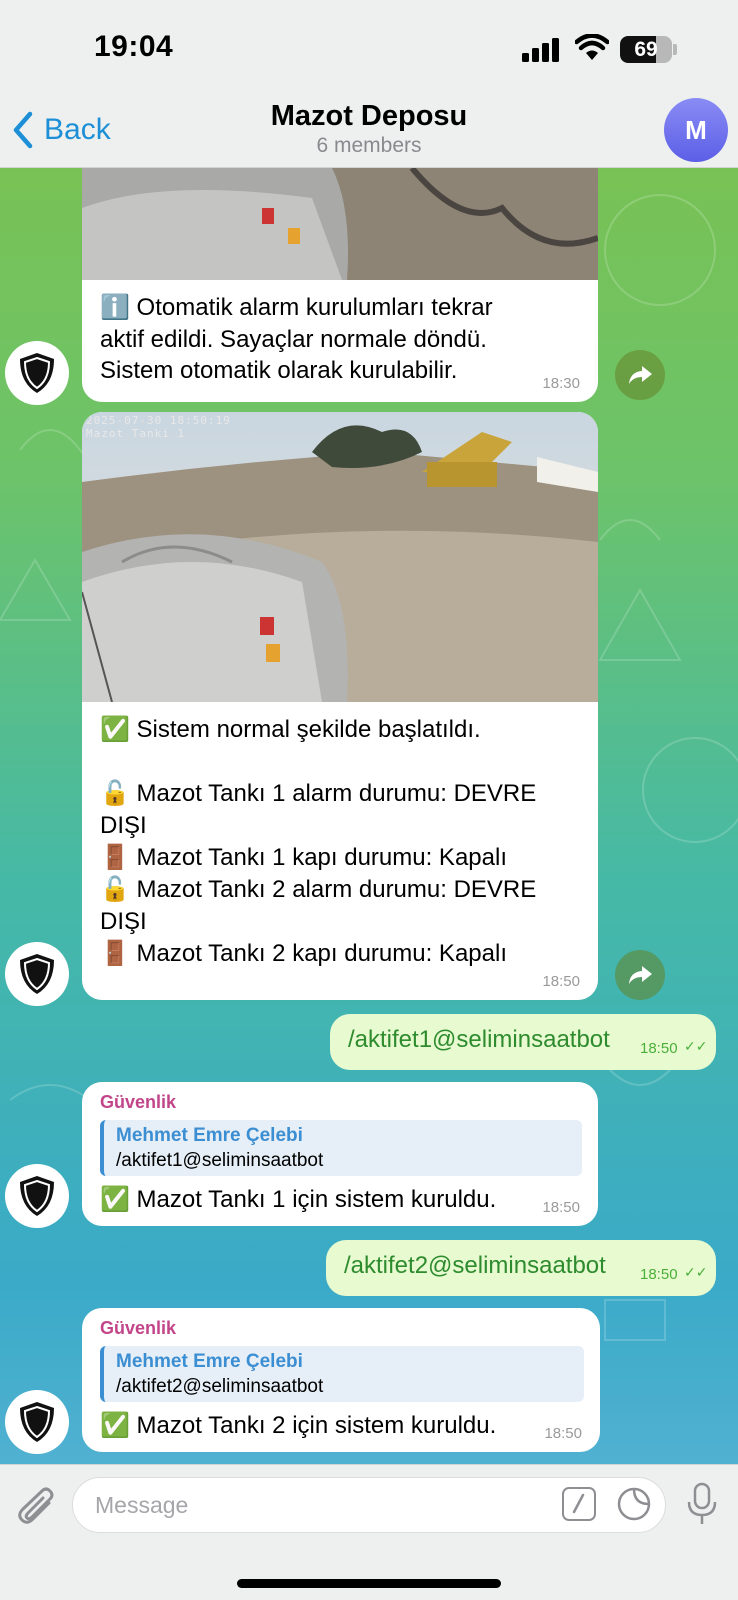  What do you see at coordinates (298, 1425) in the screenshot?
I see `message-text: ✅ Mazot Tankı 2 için sistem kuruldu.` at bounding box center [298, 1425].